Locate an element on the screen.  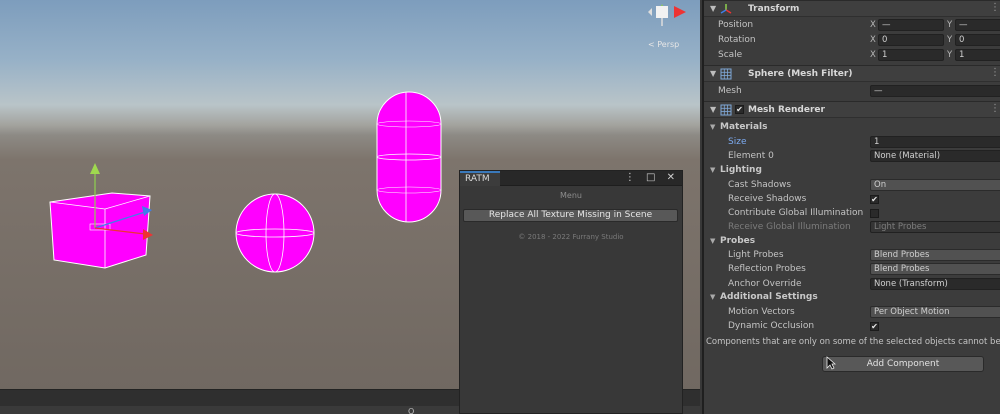
cast-shadows-dropdown: On is located at coordinates (935, 185).